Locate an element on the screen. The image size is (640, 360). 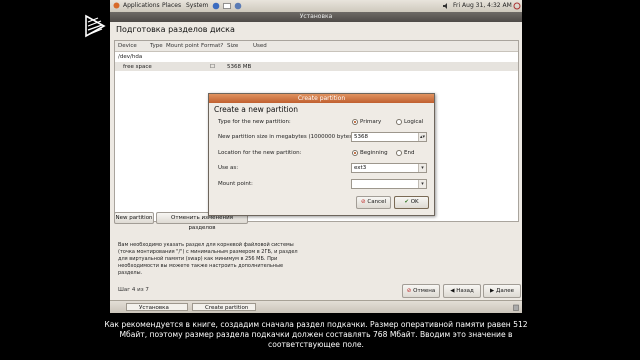
table-row: free space ☐ 5368 MB is located at coordinates (316, 66).